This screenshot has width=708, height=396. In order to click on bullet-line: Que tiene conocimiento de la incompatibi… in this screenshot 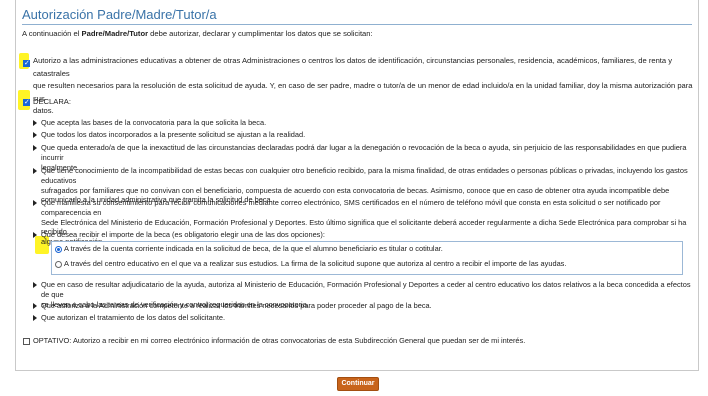, I will do `click(364, 175)`.